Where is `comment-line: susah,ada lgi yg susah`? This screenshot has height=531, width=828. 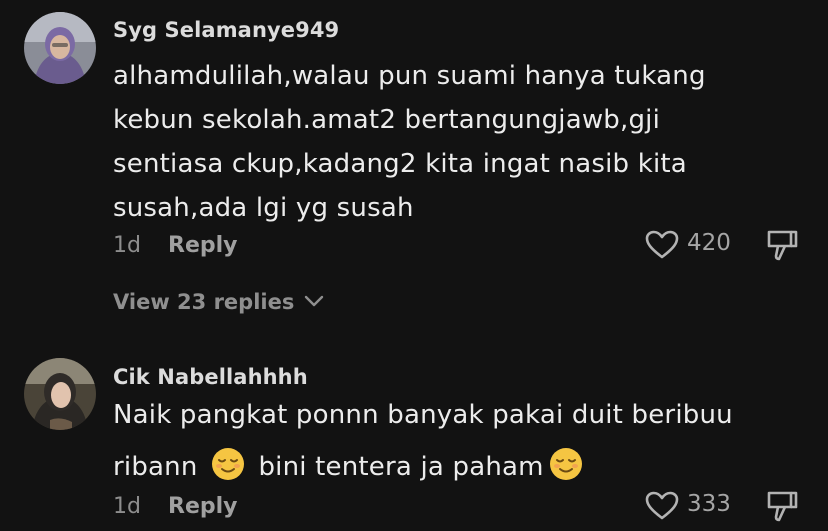
comment-line: susah,ada lgi yg susah is located at coordinates (263, 208).